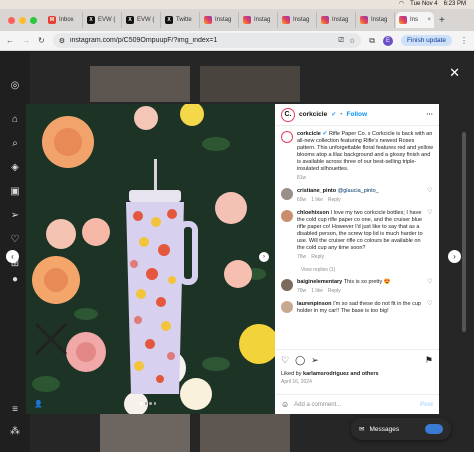 The height and width of the screenshot is (452, 474). What do you see at coordinates (362, 429) in the screenshot?
I see `messenger-icon: ✉` at bounding box center [362, 429].